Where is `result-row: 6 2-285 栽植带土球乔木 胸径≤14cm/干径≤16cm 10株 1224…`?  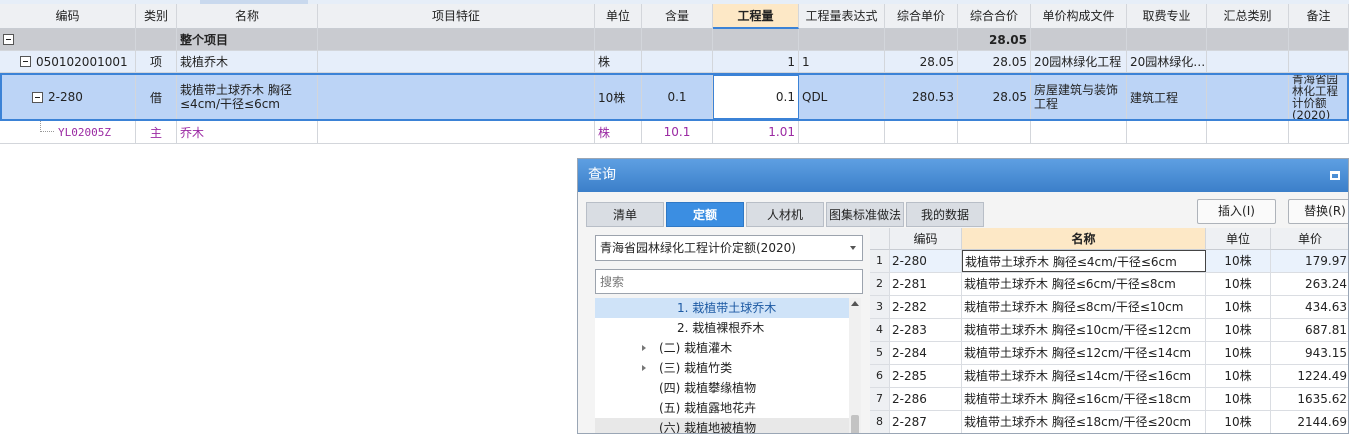
result-row: 6 2-285 栽植带土球乔木 胸径≤14cm/干径≤16cm 10株 1224… is located at coordinates (1109, 376).